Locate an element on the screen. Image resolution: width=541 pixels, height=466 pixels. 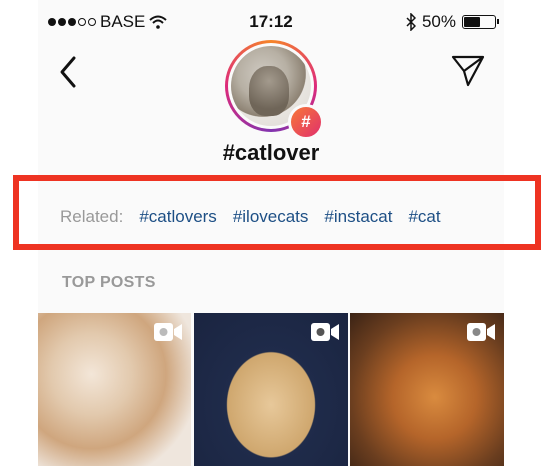
cat-figure is located at coordinates (269, 91).